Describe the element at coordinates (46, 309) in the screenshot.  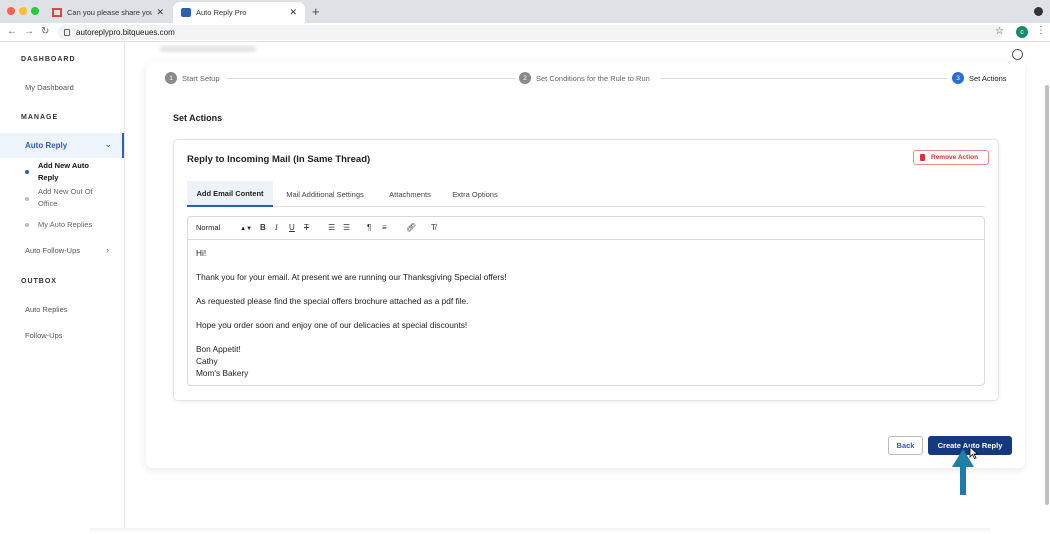
I see `sidebar-item-outbox-auto-replies: Auto Replies` at that location.